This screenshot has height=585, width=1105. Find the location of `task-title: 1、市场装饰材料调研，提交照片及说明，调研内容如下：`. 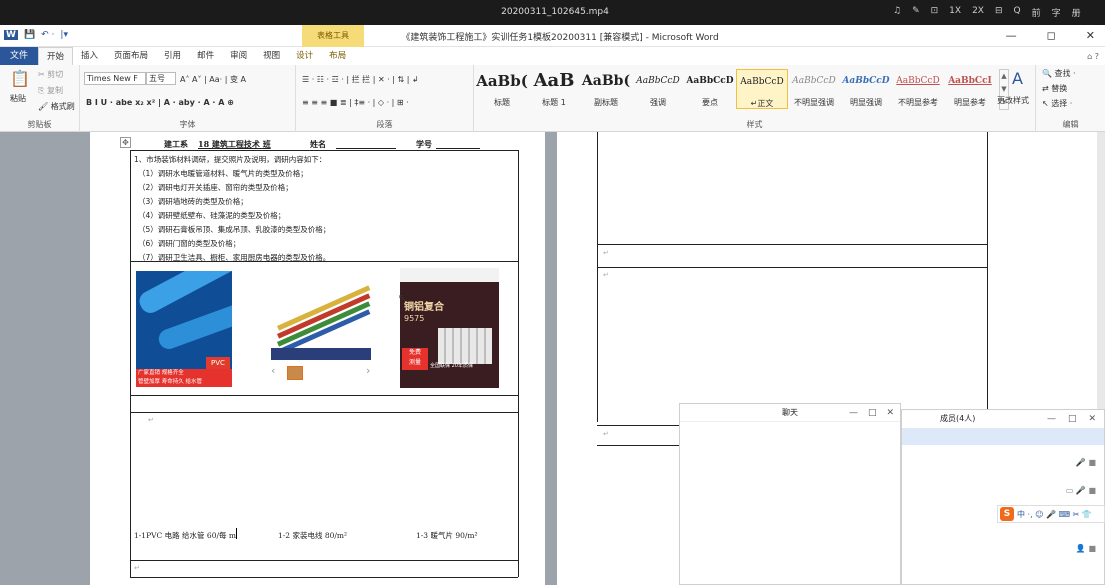

task-title: 1、市场装饰材料调研，提交照片及说明，调研内容如下： is located at coordinates (230, 159).